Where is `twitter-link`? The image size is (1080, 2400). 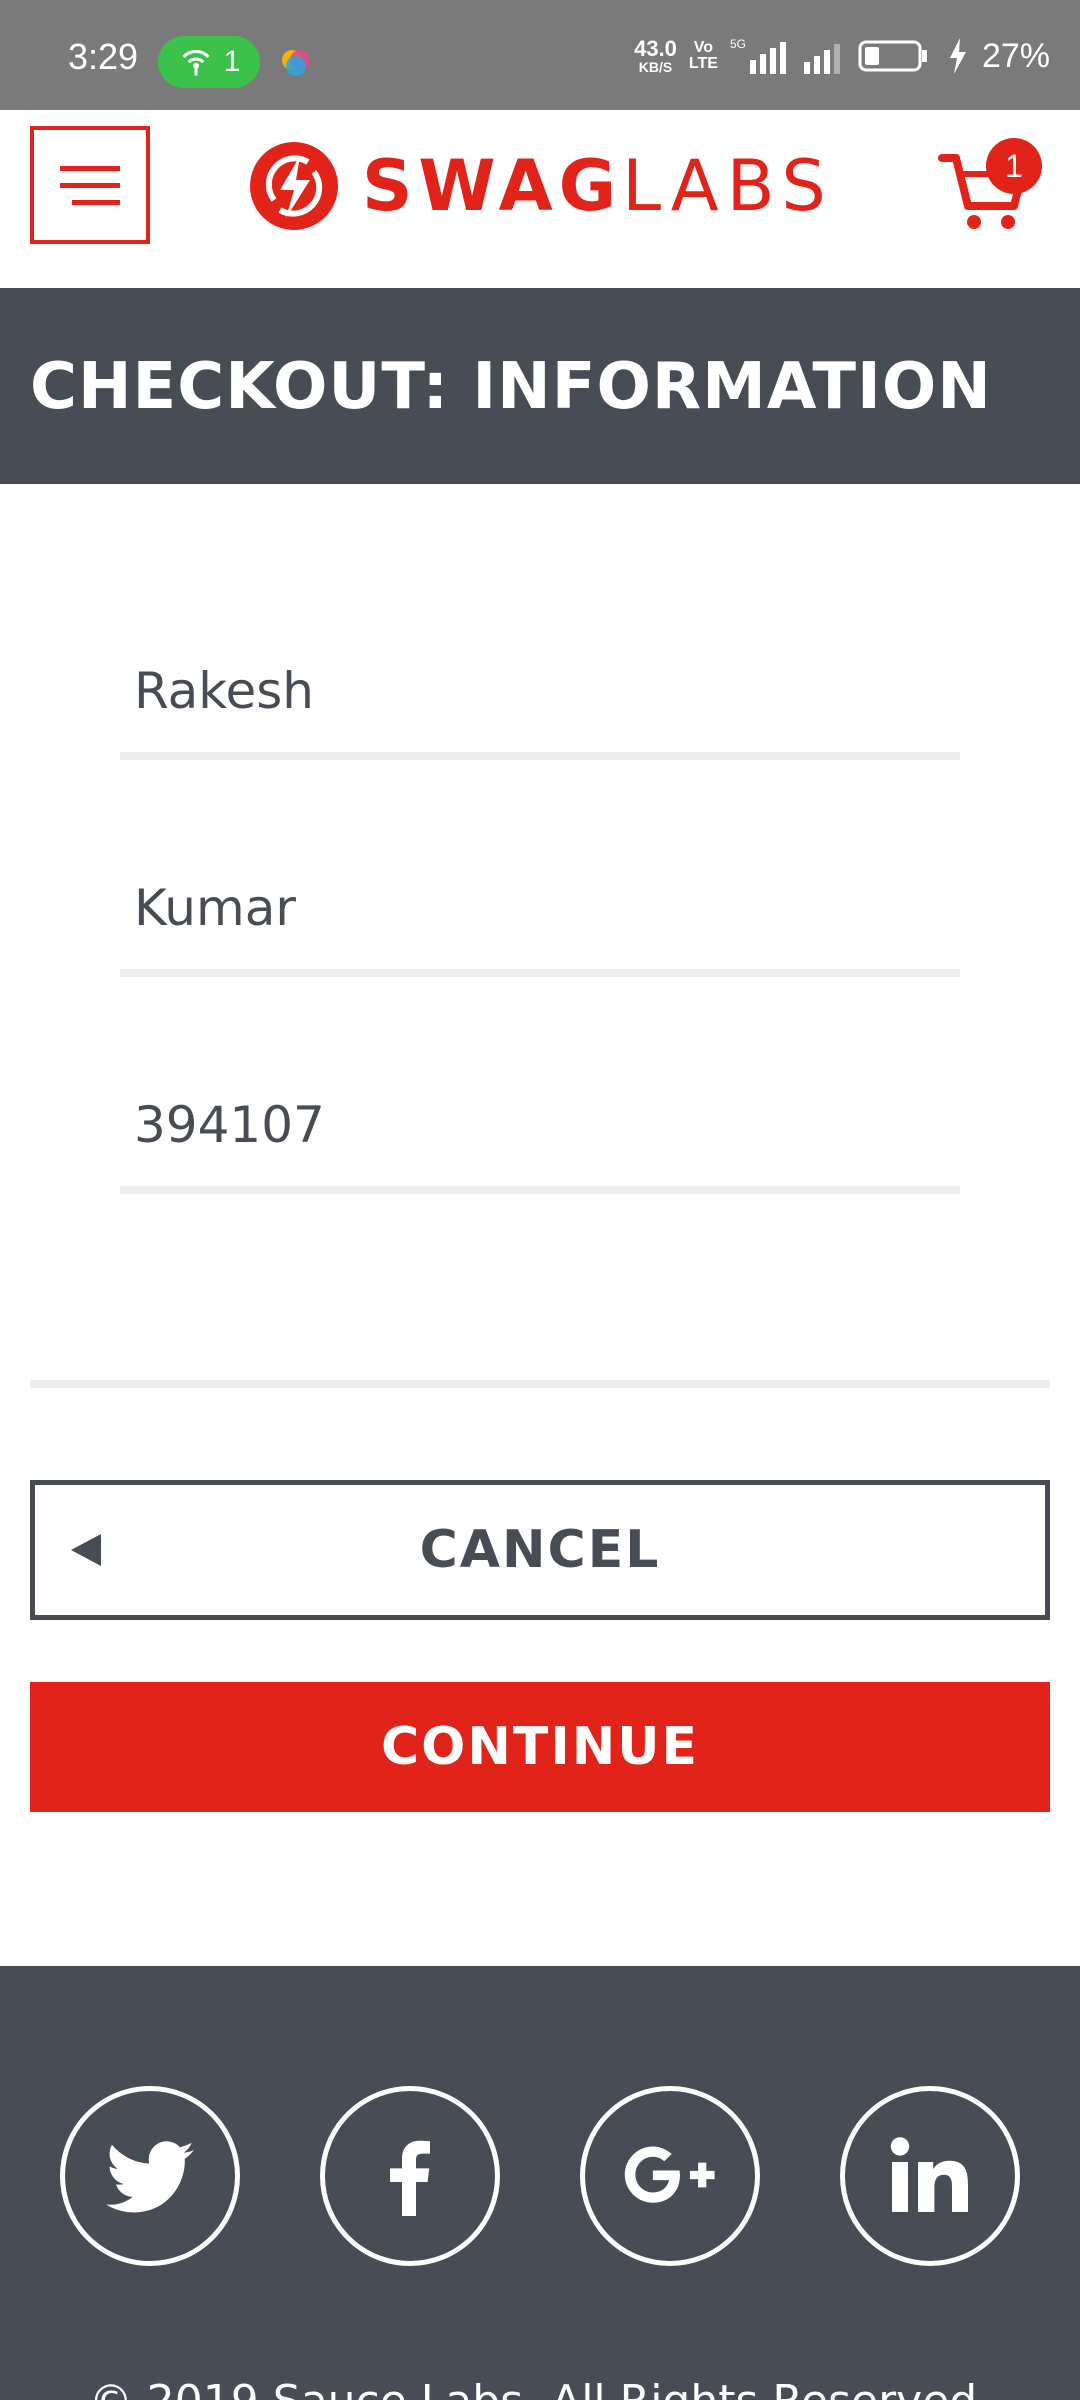 twitter-link is located at coordinates (150, 2176).